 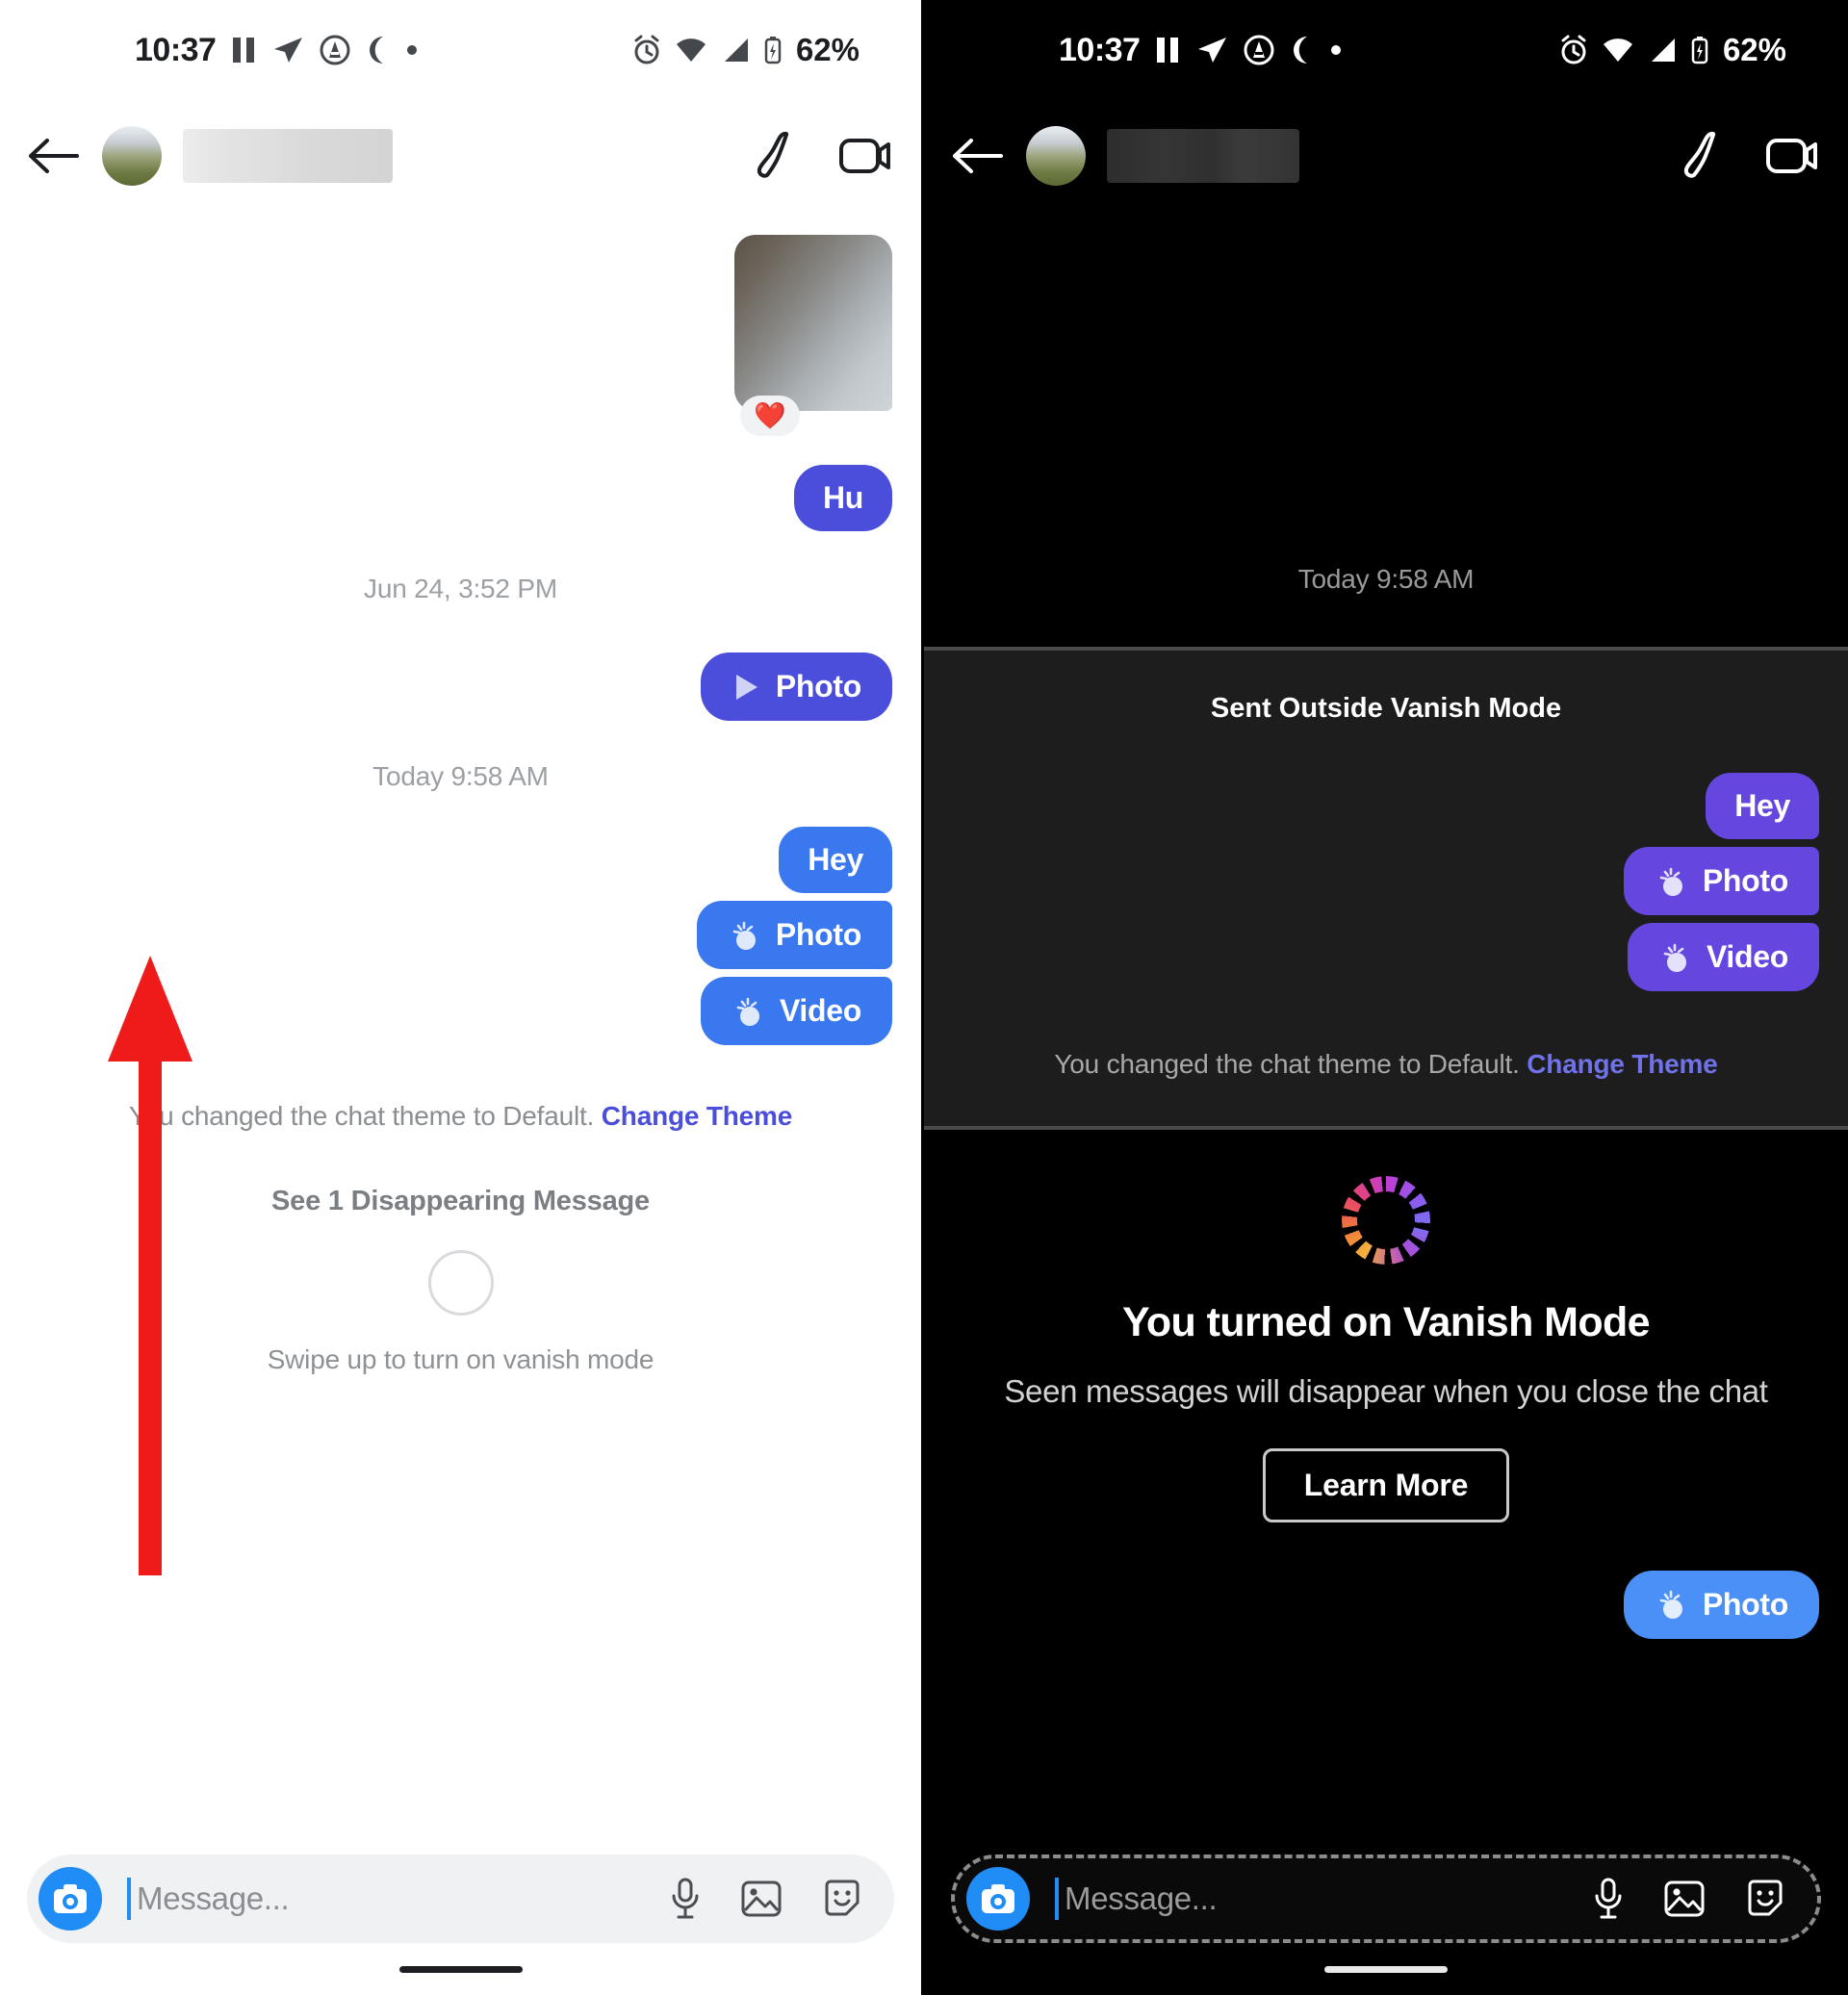 I want to click on message-row-photo-dark: Photo, so click(x=1386, y=881).